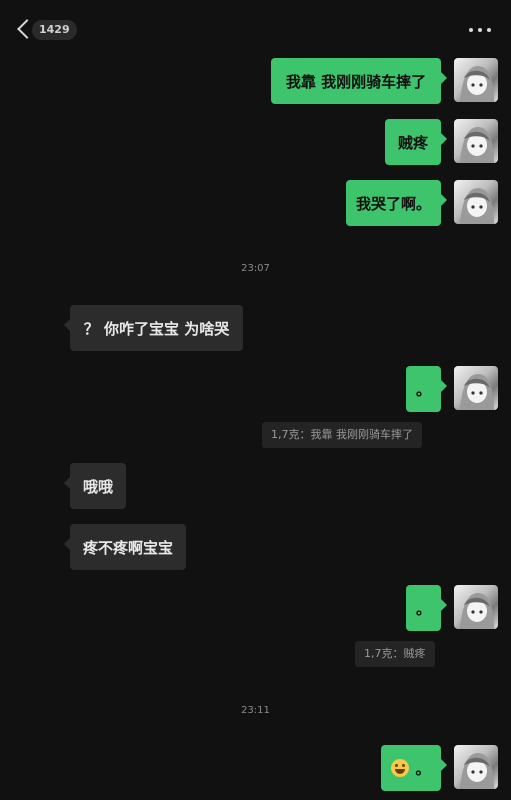 This screenshot has width=511, height=800. I want to click on message-bubble-received: 哦哦, so click(95, 486).